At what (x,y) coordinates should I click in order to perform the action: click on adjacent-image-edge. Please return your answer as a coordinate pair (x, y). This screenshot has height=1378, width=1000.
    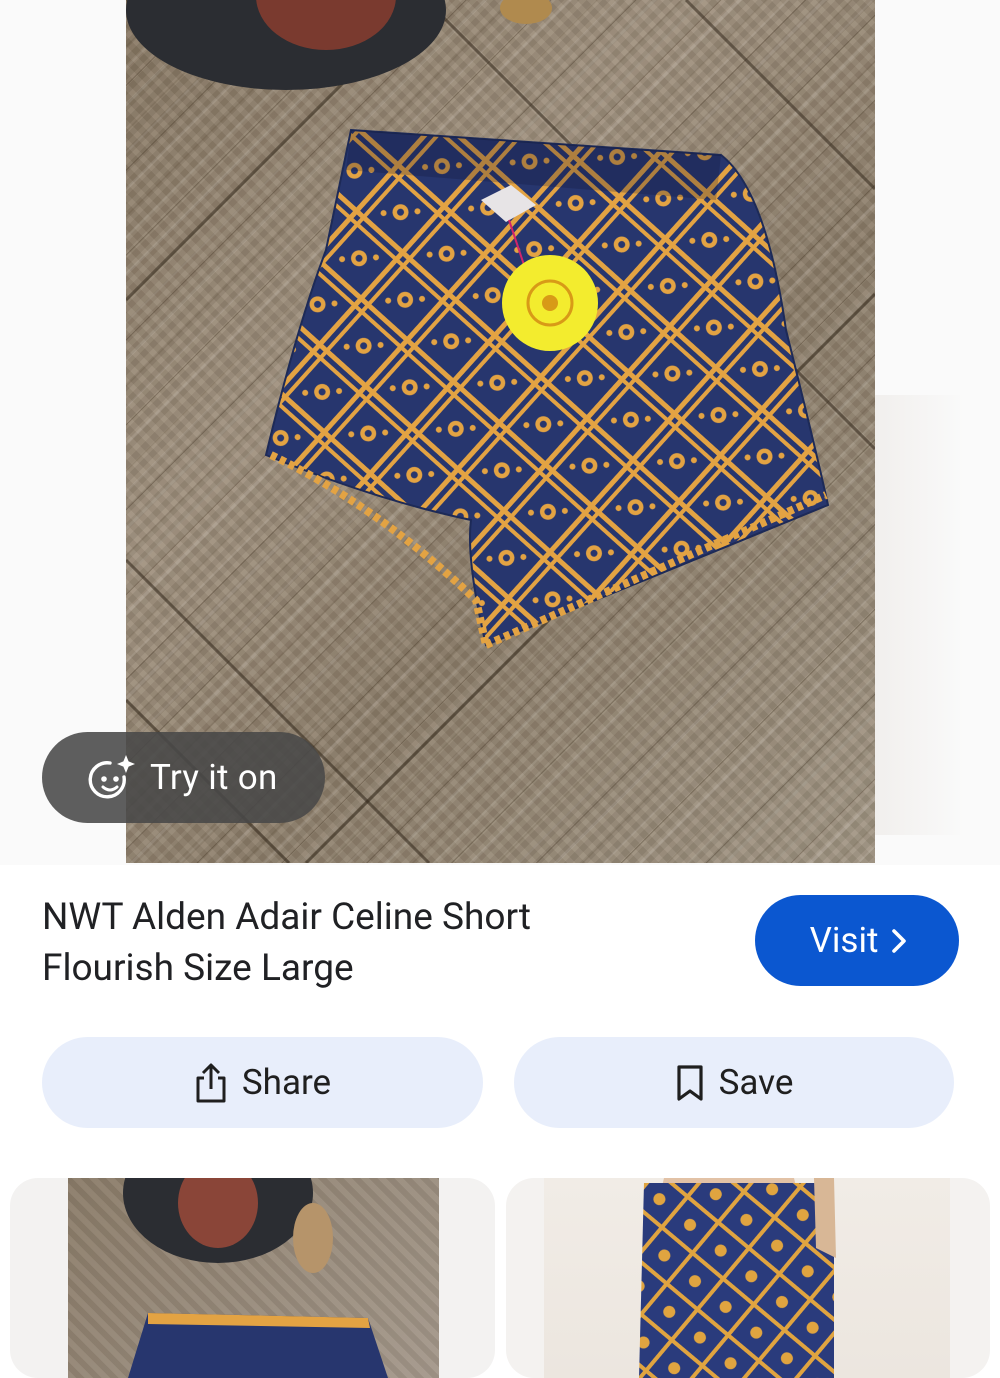
    Looking at the image, I should click on (920, 615).